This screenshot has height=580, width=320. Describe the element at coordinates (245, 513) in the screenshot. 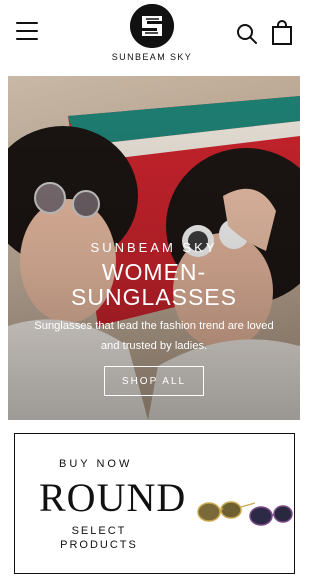

I see `round-sunglasses-image` at that location.